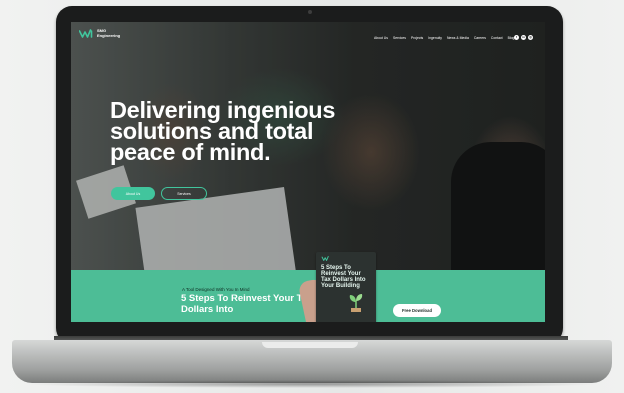  What do you see at coordinates (216, 289) in the screenshot?
I see `banner-tagline: A Tool Designed With You In Mind` at bounding box center [216, 289].